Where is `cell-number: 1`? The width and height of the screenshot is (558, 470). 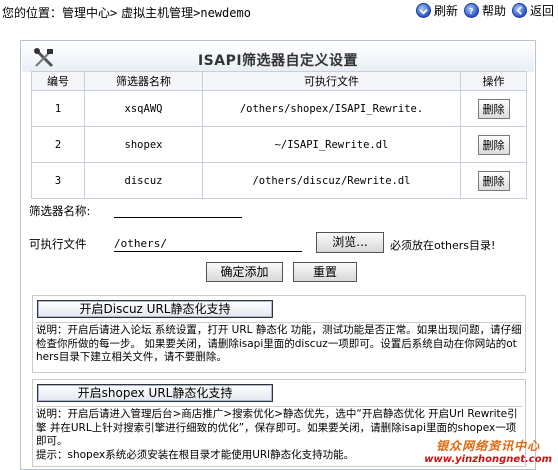 cell-number: 1 is located at coordinates (58, 108).